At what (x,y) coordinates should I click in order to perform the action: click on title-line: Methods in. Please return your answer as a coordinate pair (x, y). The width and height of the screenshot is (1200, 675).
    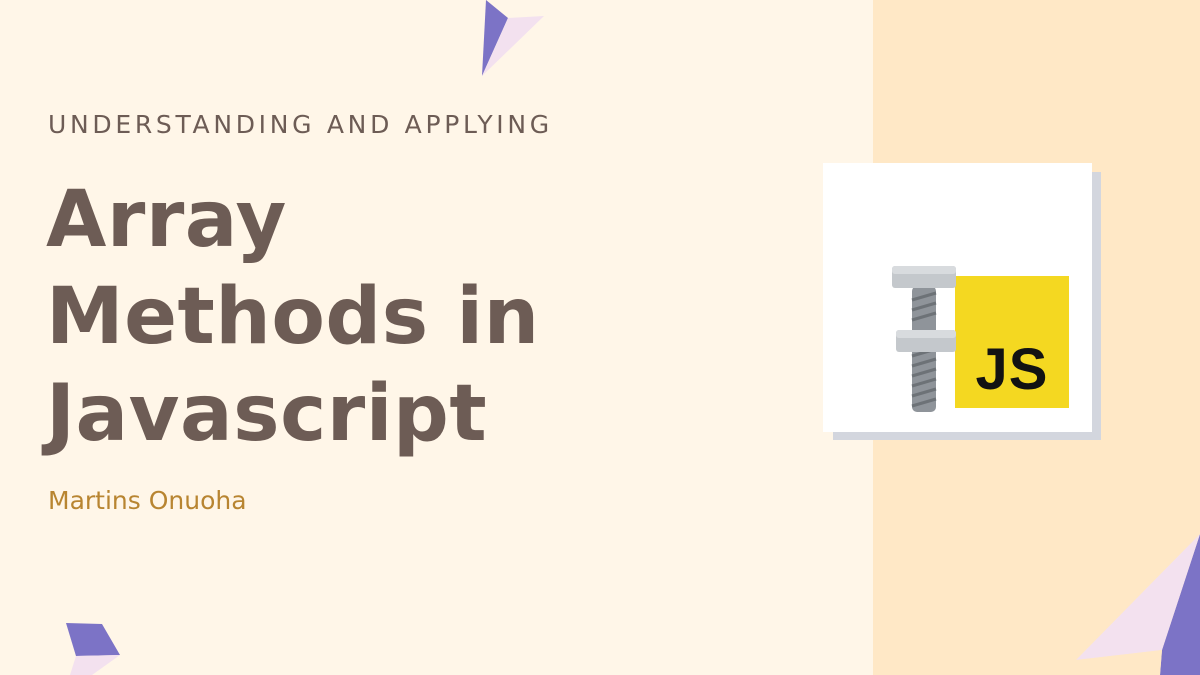
    Looking at the image, I should click on (293, 317).